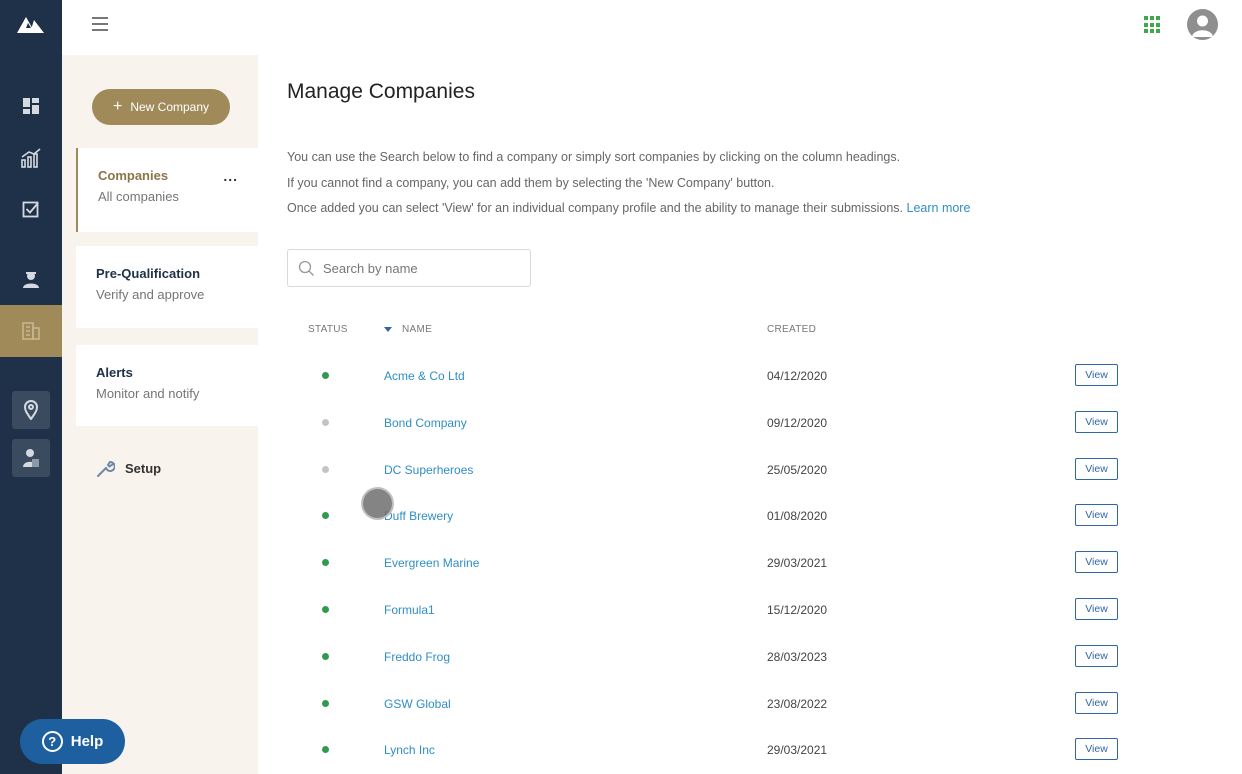  I want to click on setup-link: Setup, so click(128, 468).